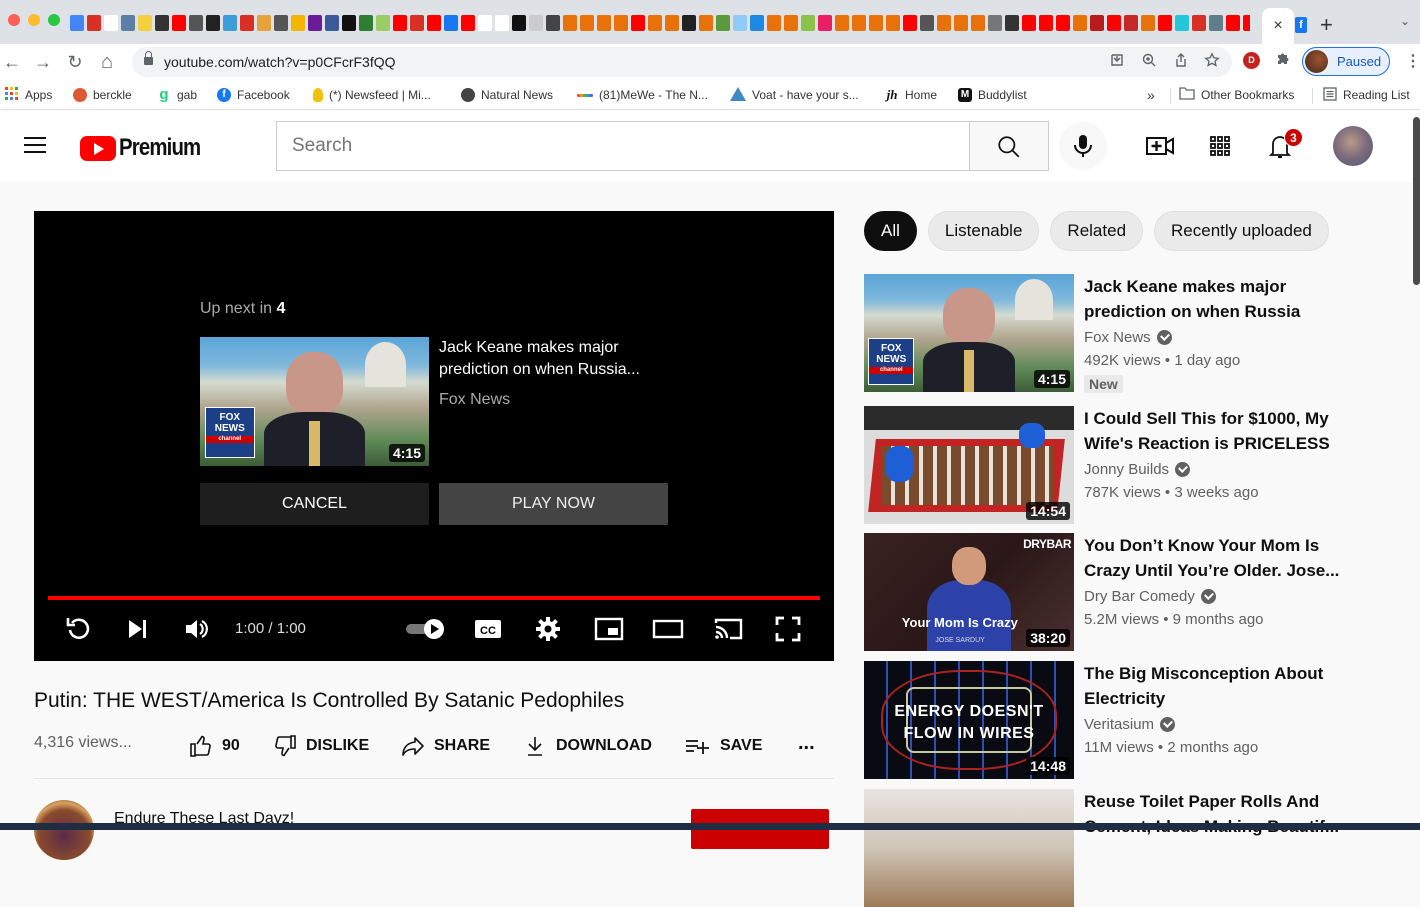 The height and width of the screenshot is (907, 1420). Describe the element at coordinates (1097, 231) in the screenshot. I see `chip-related: Related` at that location.